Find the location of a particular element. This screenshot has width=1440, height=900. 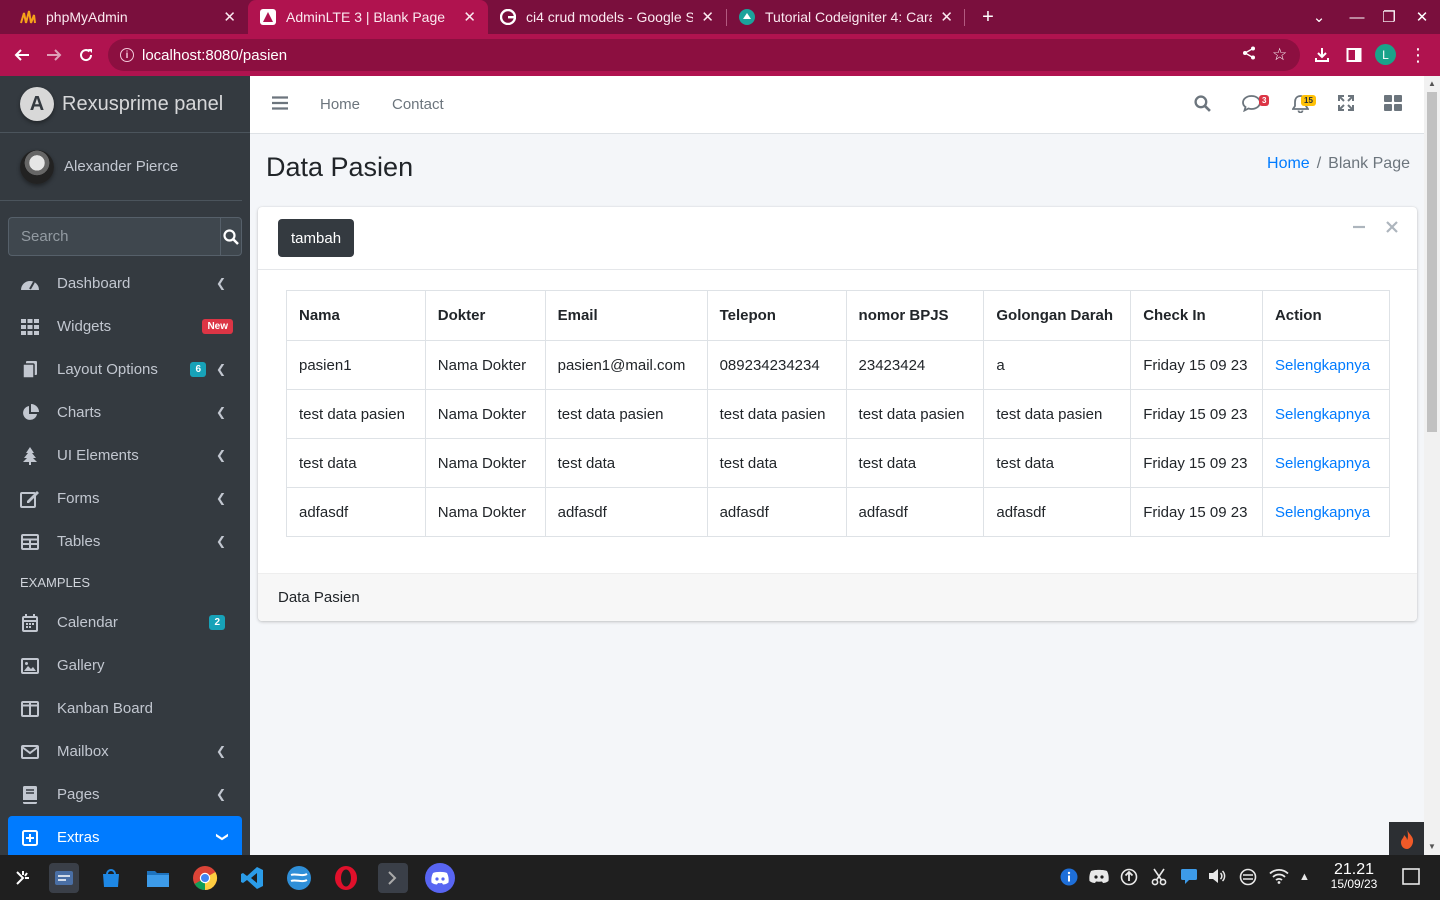

sidebar-item-layout-options: Layout Options 6 ❮ is located at coordinates (125, 369).